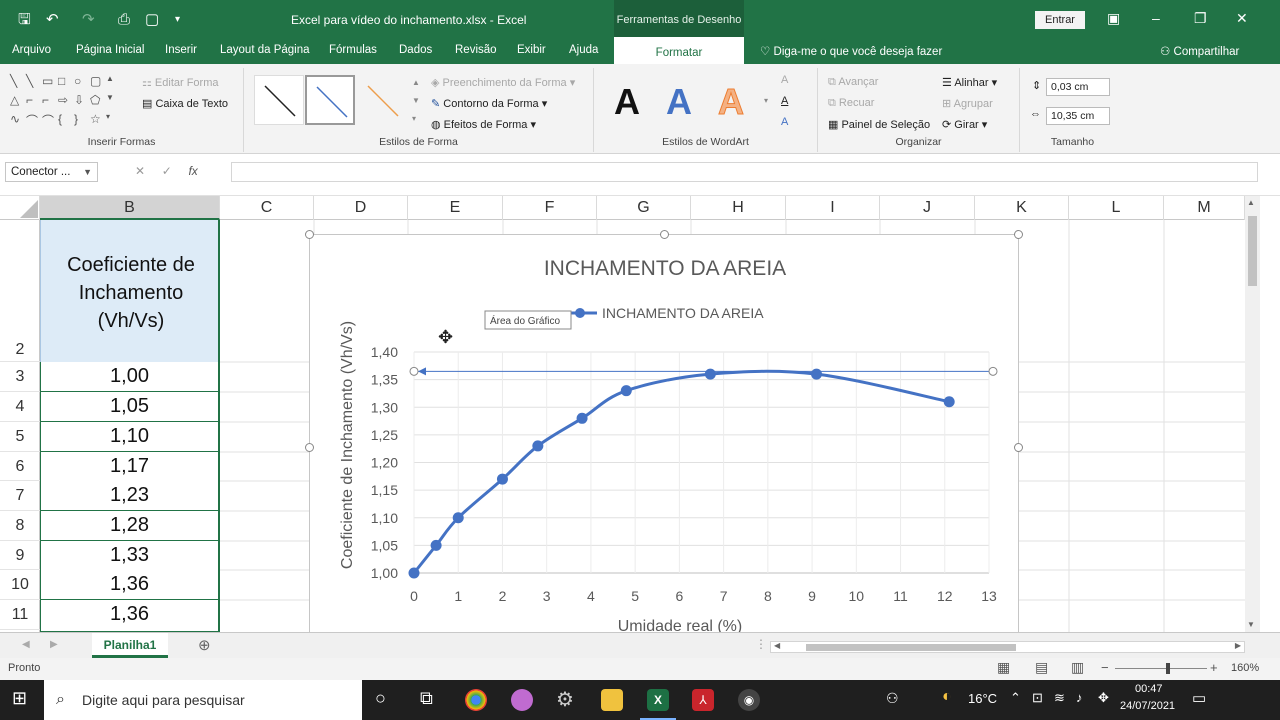  What do you see at coordinates (1149, 689) in the screenshot?
I see `clock-time: 00:47` at bounding box center [1149, 689].